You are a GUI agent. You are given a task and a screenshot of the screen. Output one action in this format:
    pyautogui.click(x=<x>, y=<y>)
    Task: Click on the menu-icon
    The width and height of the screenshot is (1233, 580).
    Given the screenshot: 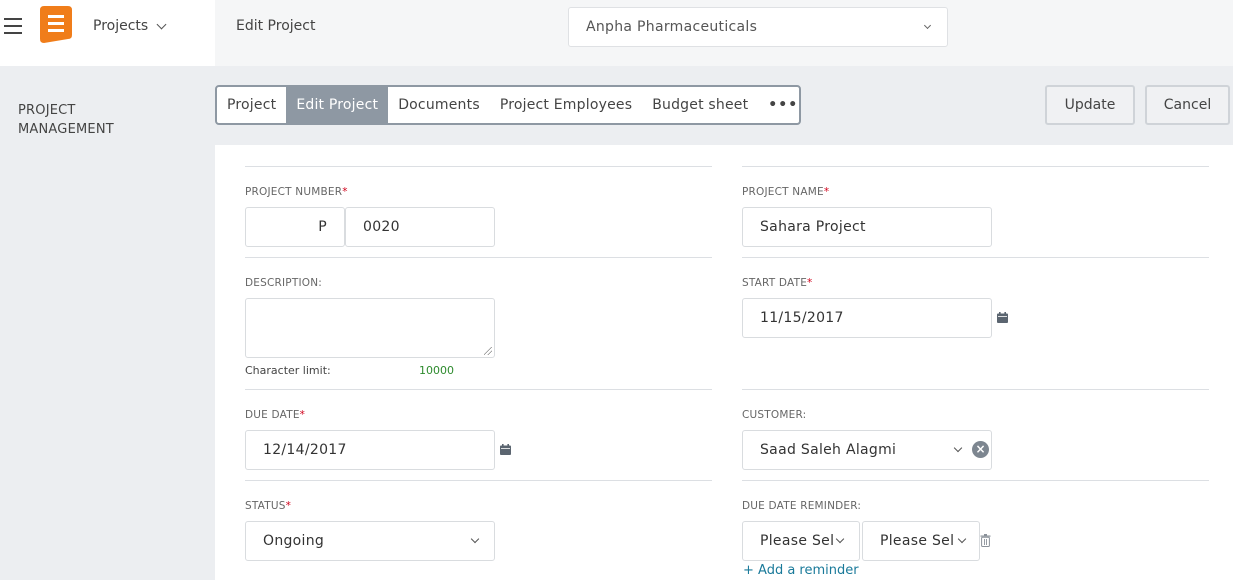 What is the action you would take?
    pyautogui.click(x=13, y=26)
    